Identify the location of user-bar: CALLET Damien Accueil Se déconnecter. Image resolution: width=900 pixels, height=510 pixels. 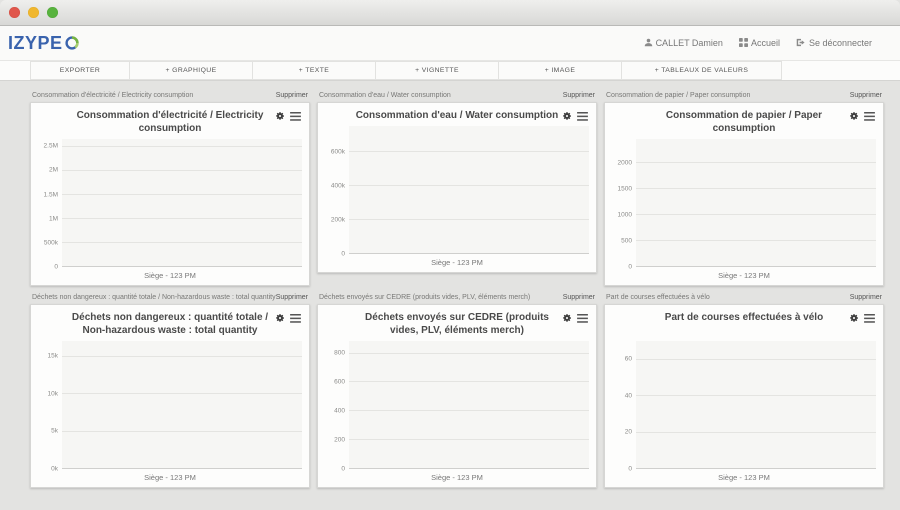
(758, 43).